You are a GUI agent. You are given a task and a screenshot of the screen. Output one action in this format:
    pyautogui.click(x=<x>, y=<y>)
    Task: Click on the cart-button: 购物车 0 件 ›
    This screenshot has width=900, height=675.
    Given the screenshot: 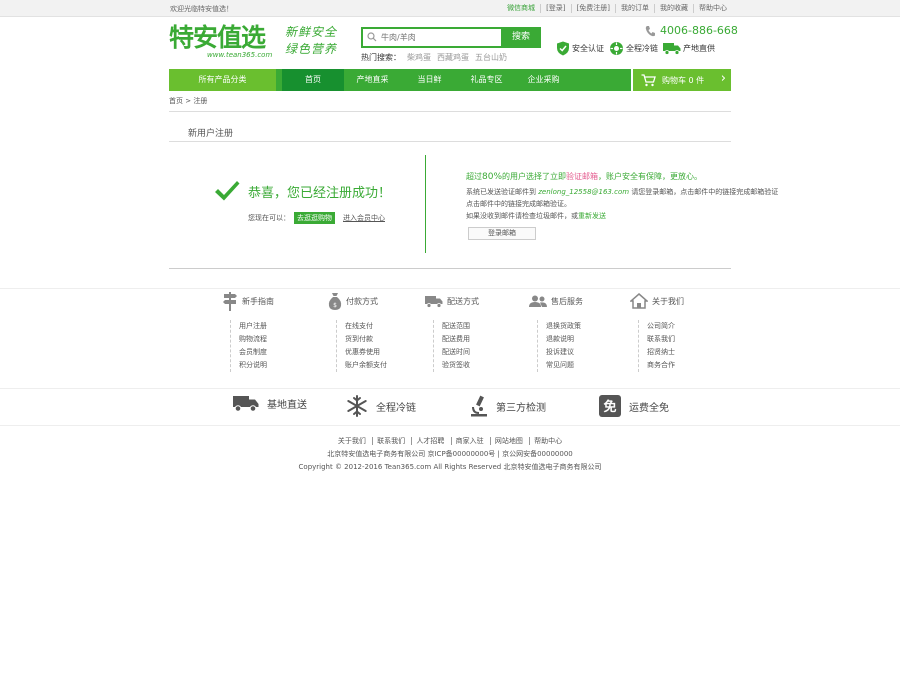 What is the action you would take?
    pyautogui.click(x=681, y=80)
    